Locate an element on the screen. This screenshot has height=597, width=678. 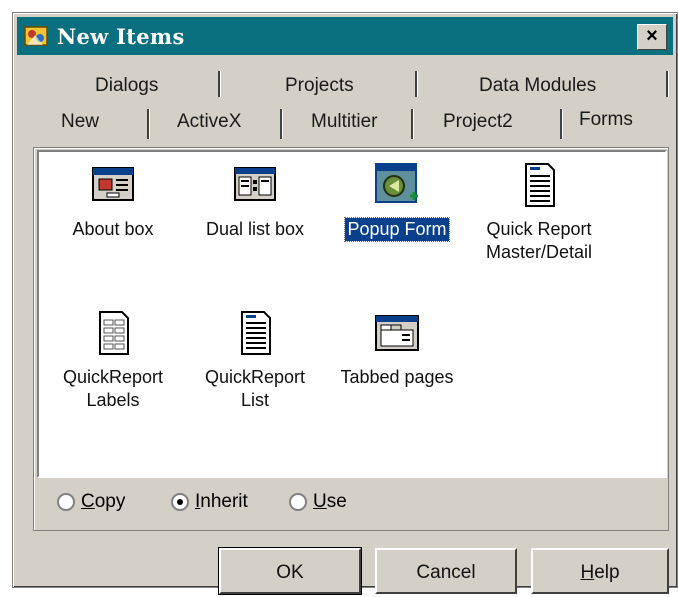
quickreport-labels-icon is located at coordinates (114, 333).